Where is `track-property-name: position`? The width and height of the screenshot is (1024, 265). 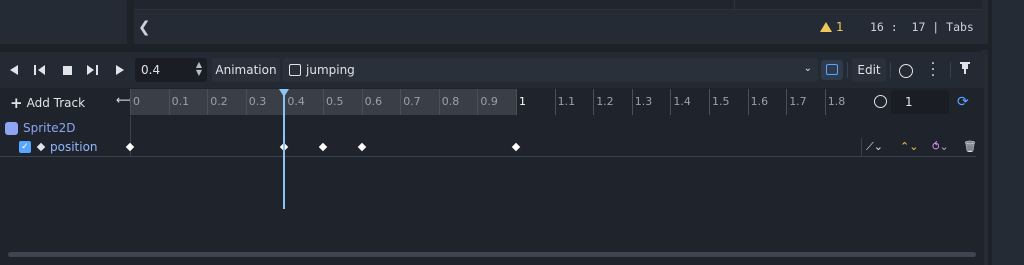 track-property-name: position is located at coordinates (74, 147).